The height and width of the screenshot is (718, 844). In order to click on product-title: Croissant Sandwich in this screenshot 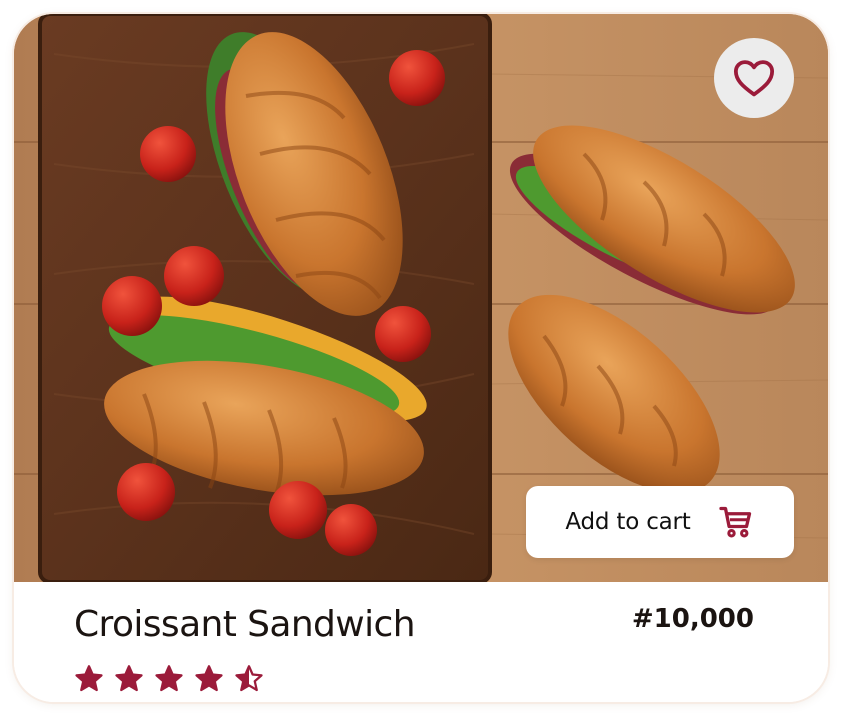, I will do `click(245, 624)`.